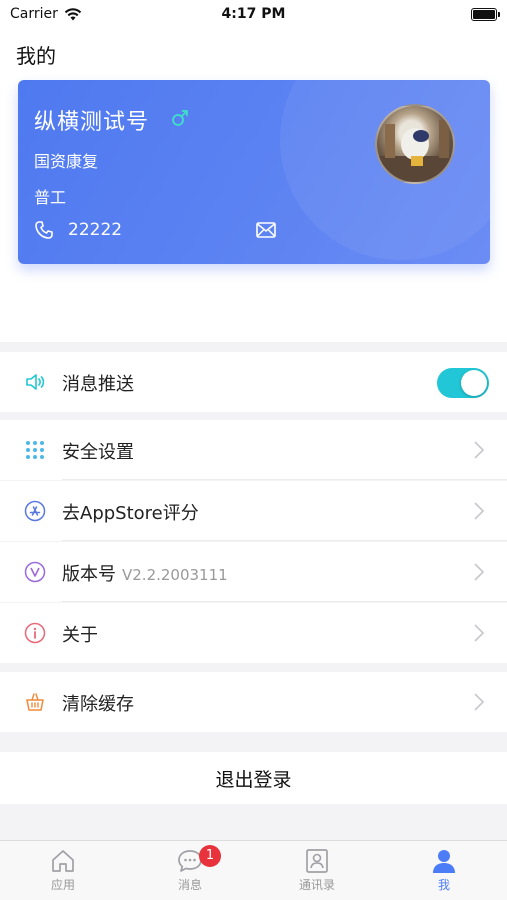 Image resolution: width=507 pixels, height=900 pixels. I want to click on tab-messages-label: 消息, so click(189, 885).